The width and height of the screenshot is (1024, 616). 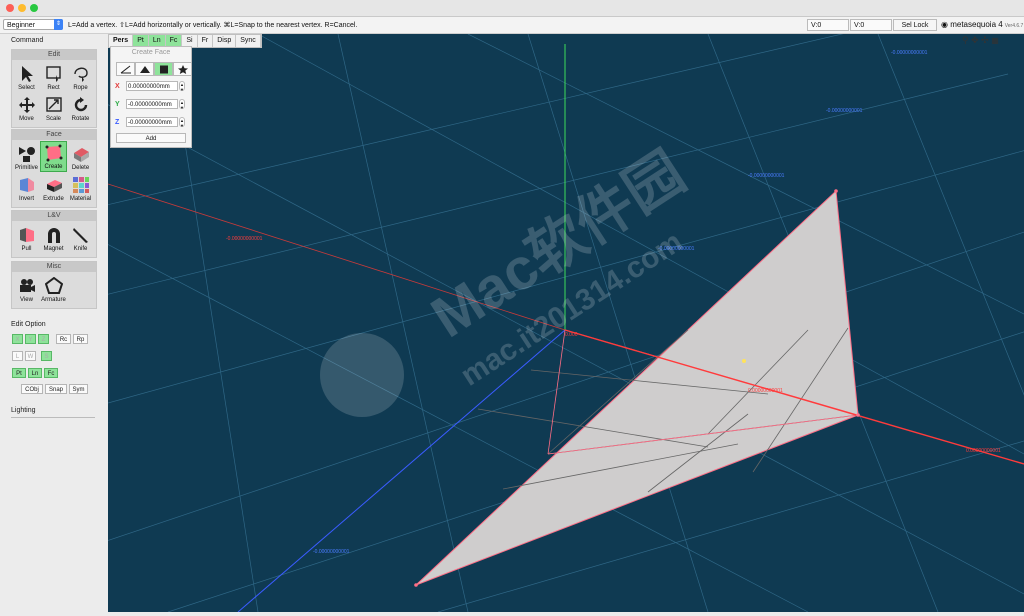 I want to click on tool-label: Move, so click(x=26, y=119).